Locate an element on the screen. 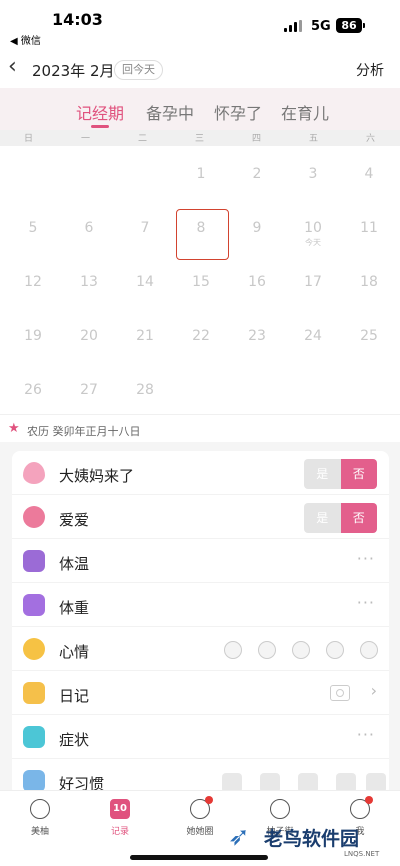 The image size is (400, 866). calendar-day: 24 is located at coordinates (313, 335).